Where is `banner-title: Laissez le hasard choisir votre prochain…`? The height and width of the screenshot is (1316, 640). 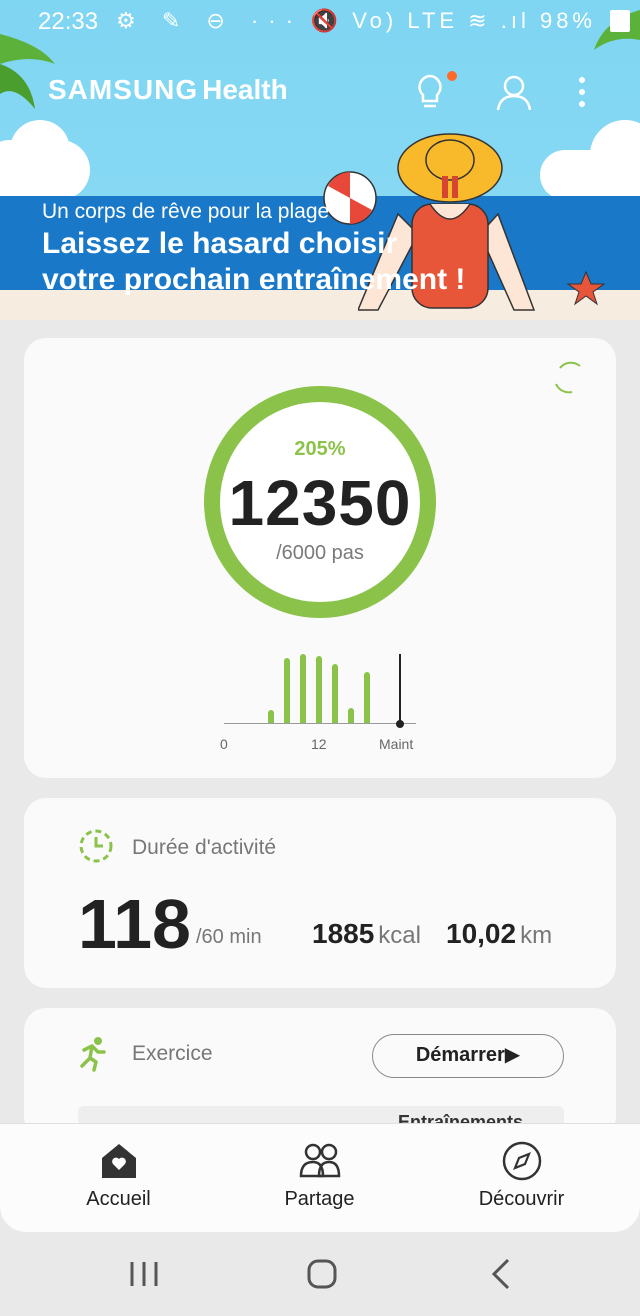
banner-title: Laissez le hasard choisir votre prochain… is located at coordinates (254, 261).